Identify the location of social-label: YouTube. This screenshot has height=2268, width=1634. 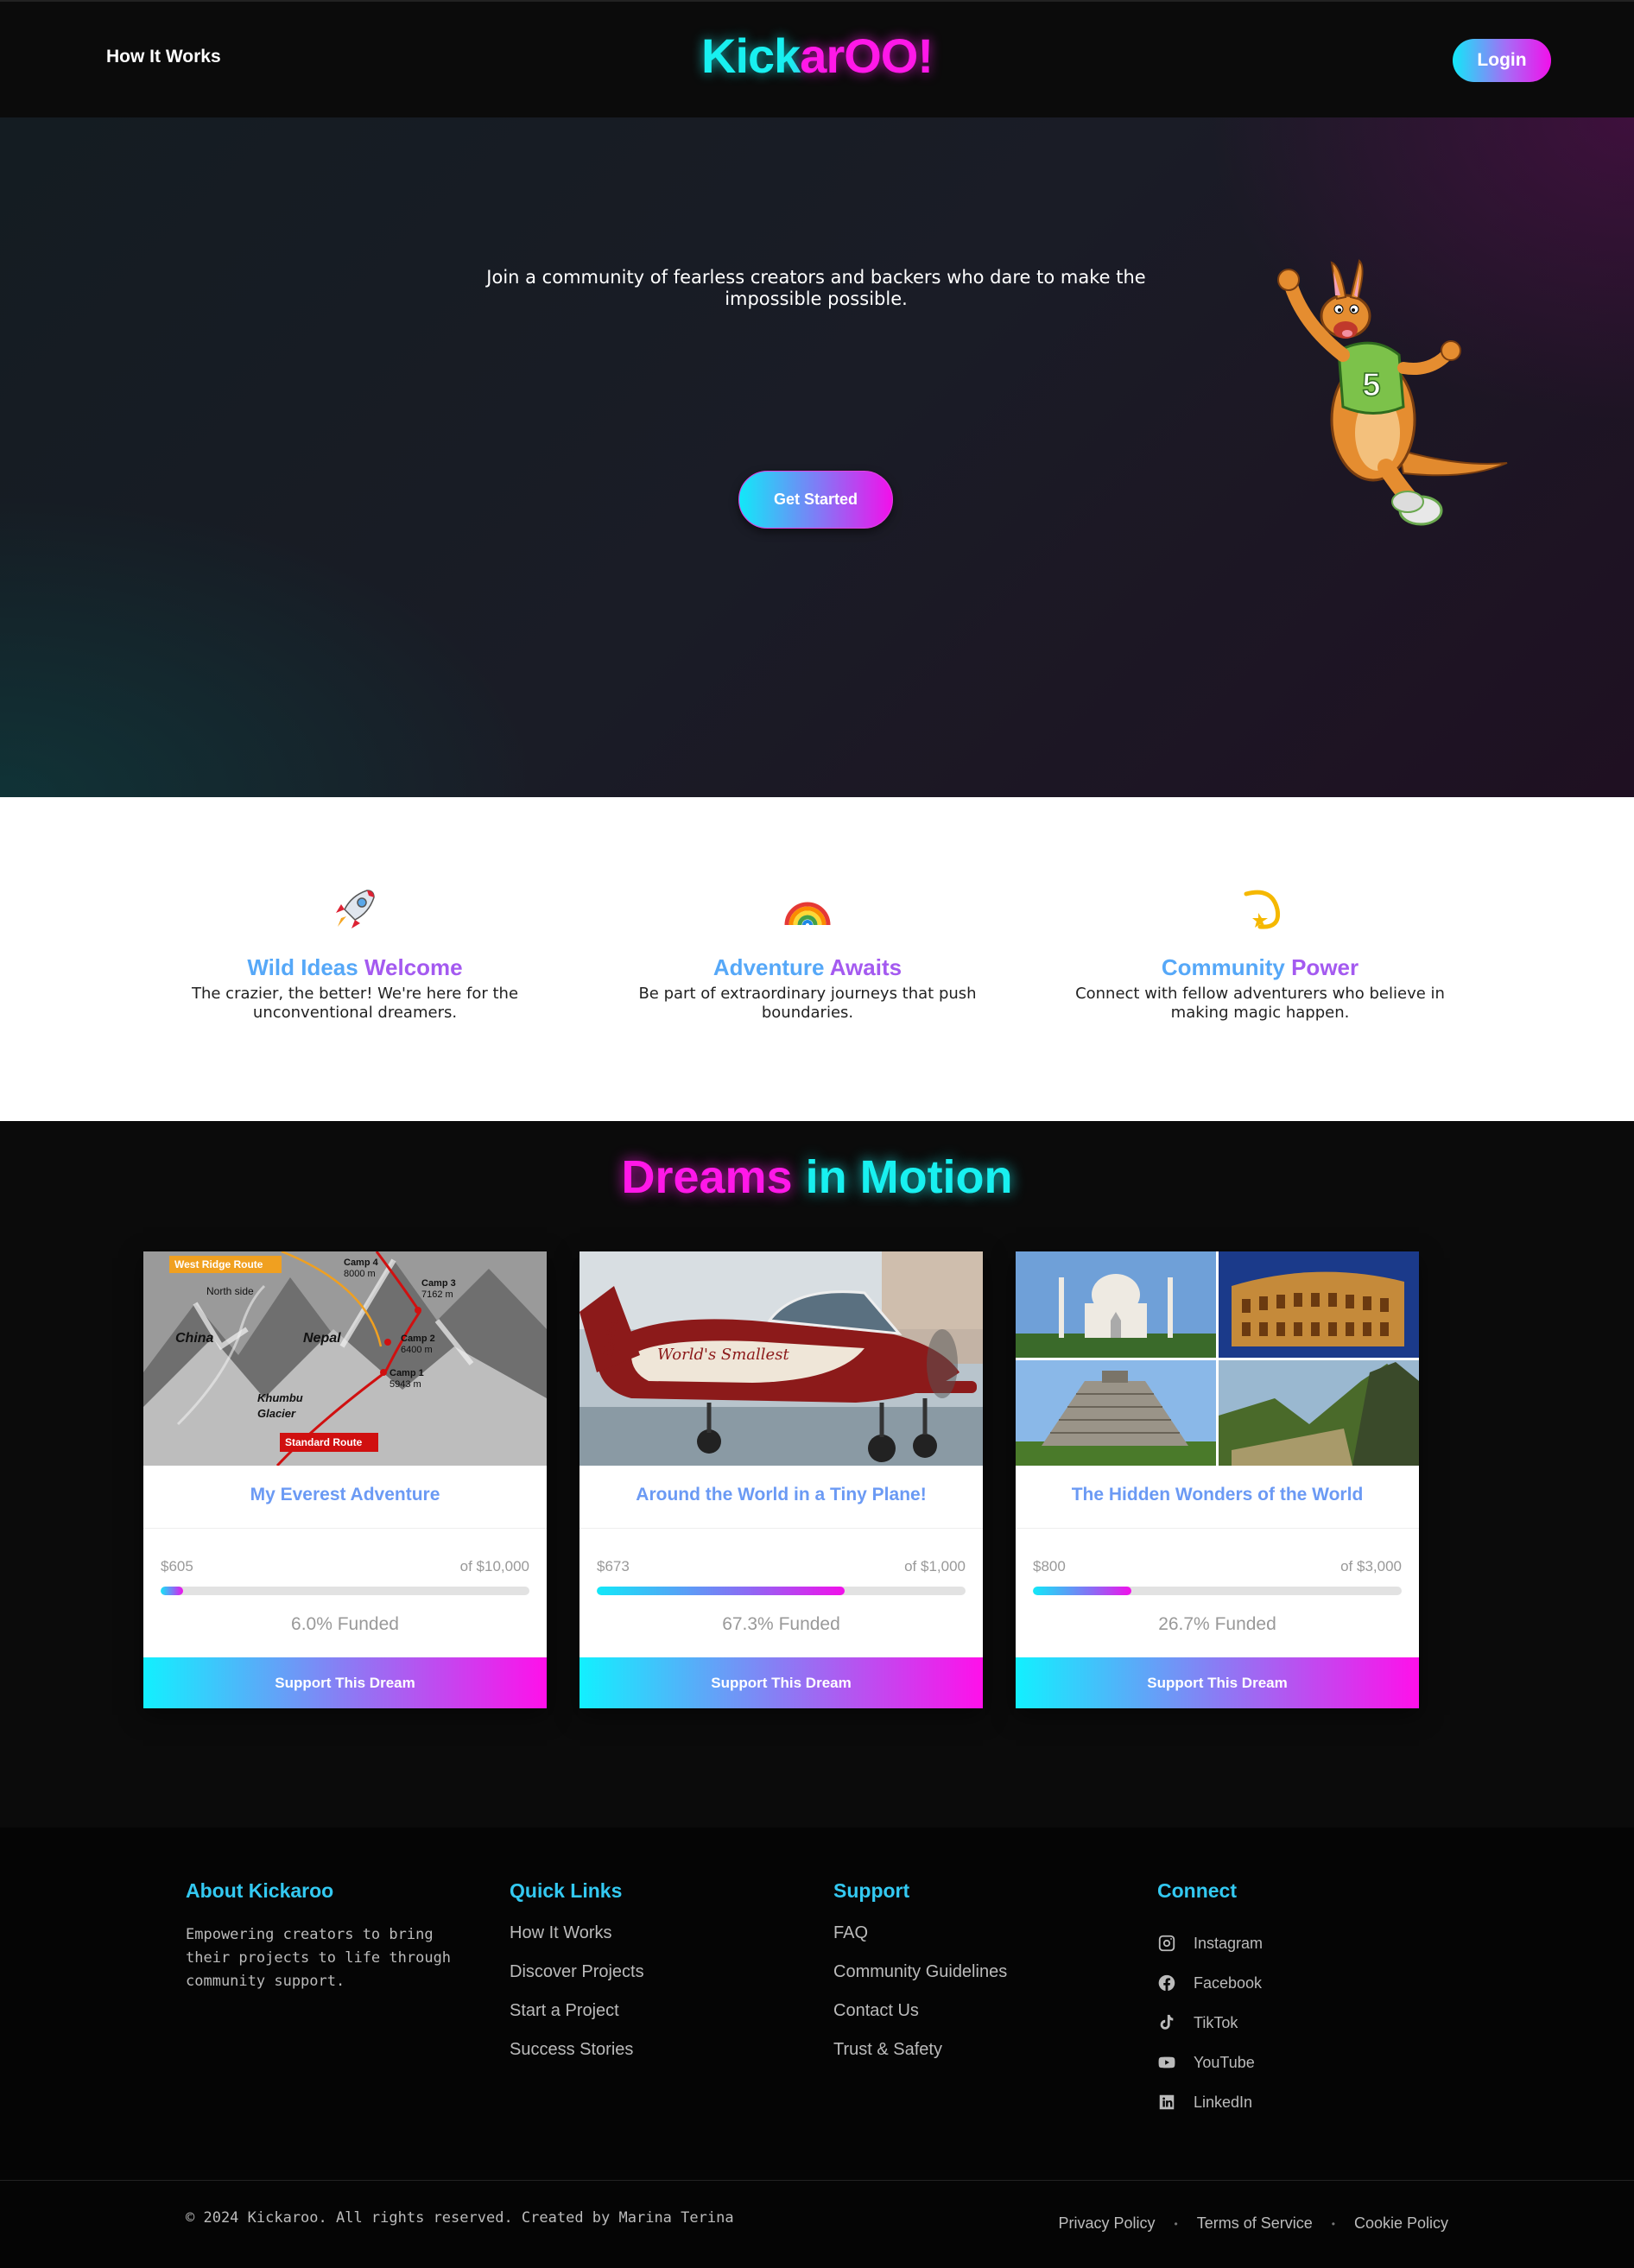
(1224, 2062).